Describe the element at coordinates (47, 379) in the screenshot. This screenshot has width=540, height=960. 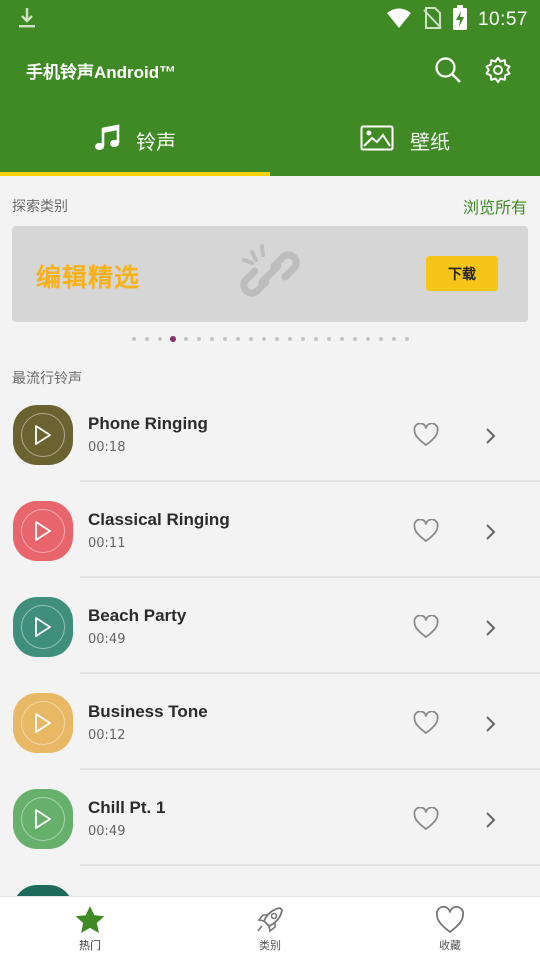
I see `section-label: 最流行铃声` at that location.